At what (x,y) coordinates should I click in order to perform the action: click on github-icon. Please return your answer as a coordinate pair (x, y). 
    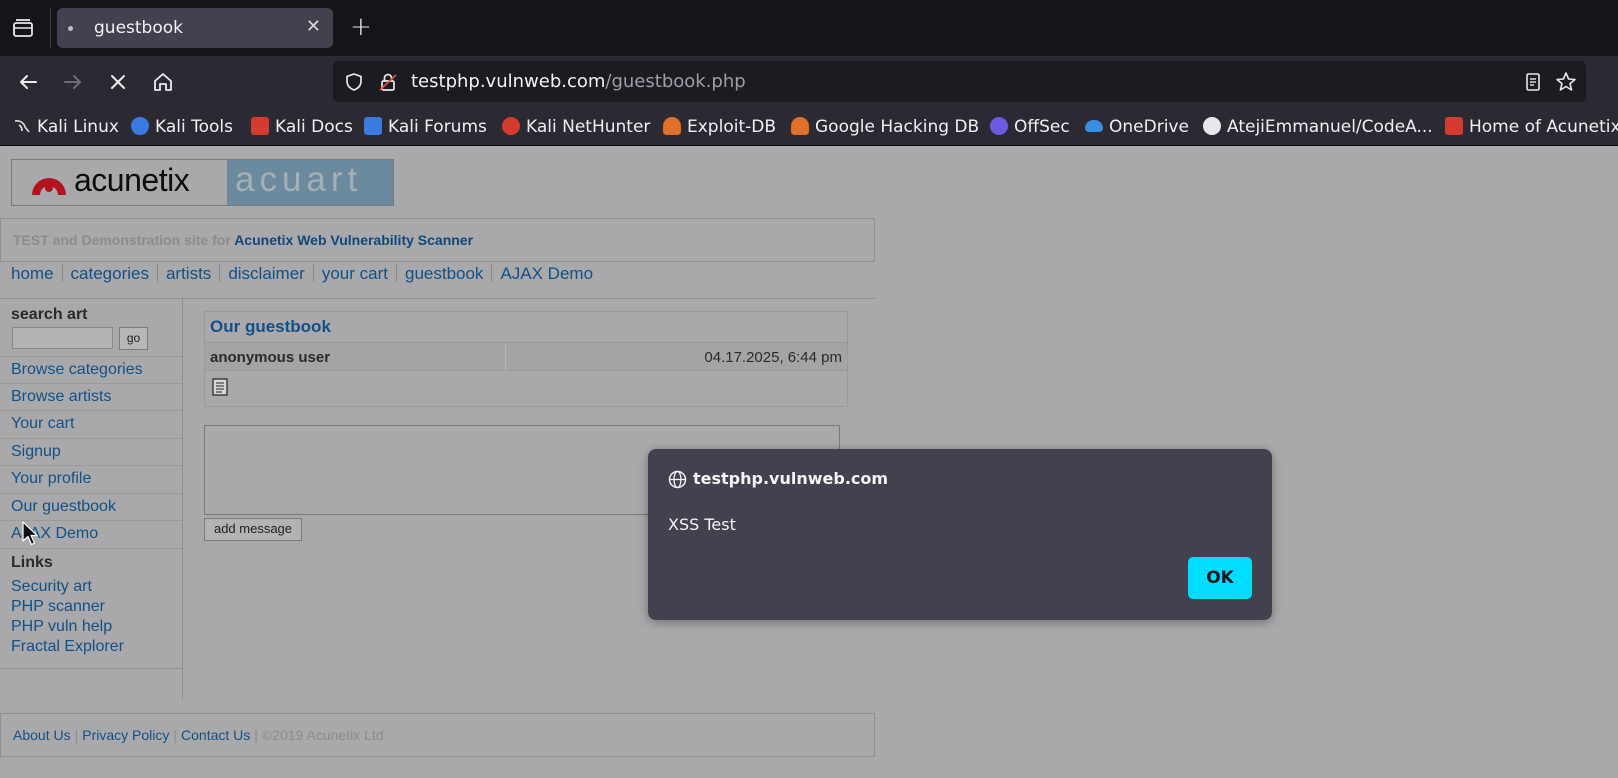
    Looking at the image, I should click on (1212, 126).